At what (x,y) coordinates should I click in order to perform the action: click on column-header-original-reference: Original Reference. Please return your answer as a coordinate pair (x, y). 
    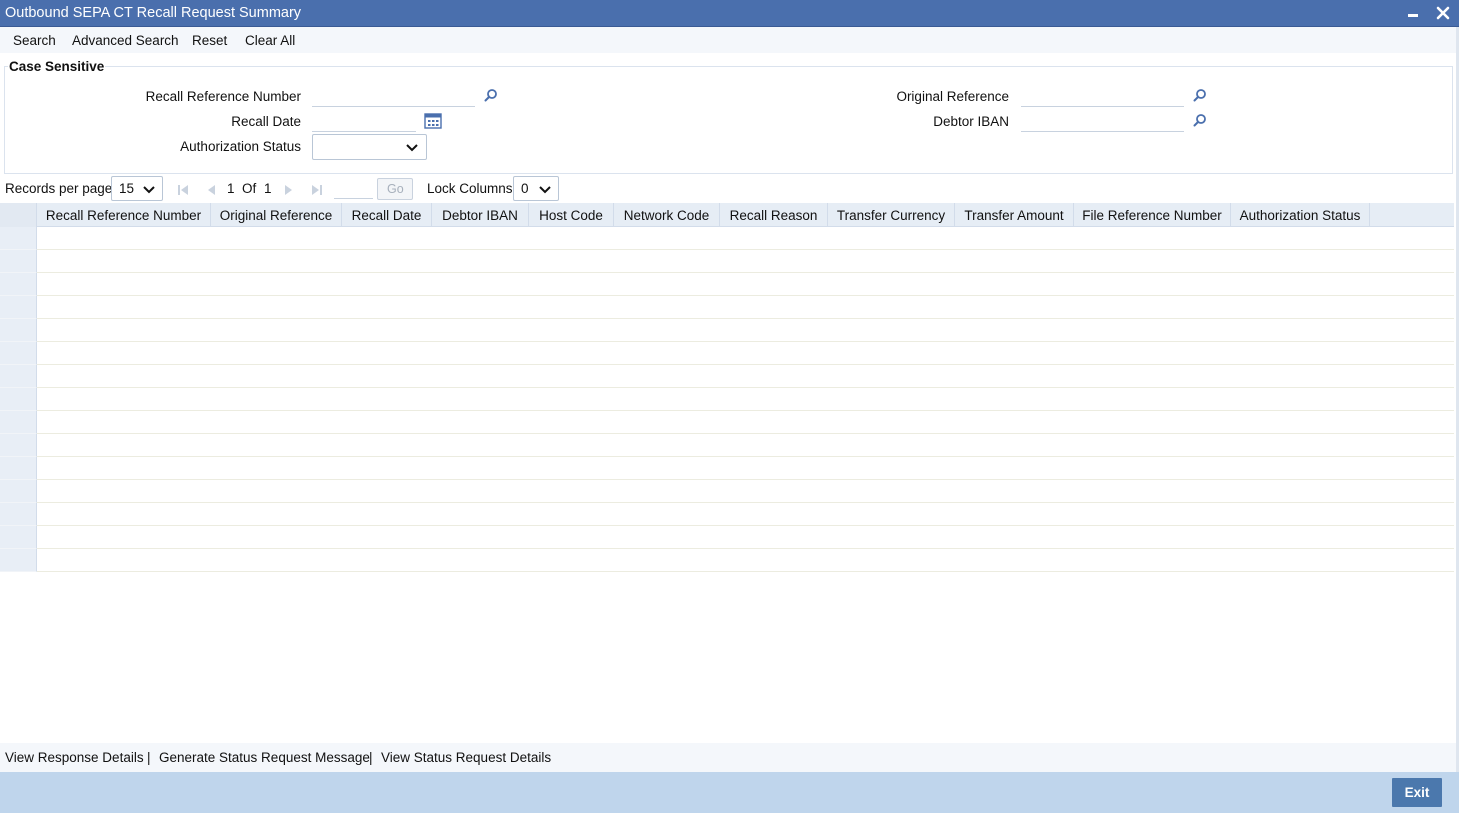
    Looking at the image, I should click on (276, 215).